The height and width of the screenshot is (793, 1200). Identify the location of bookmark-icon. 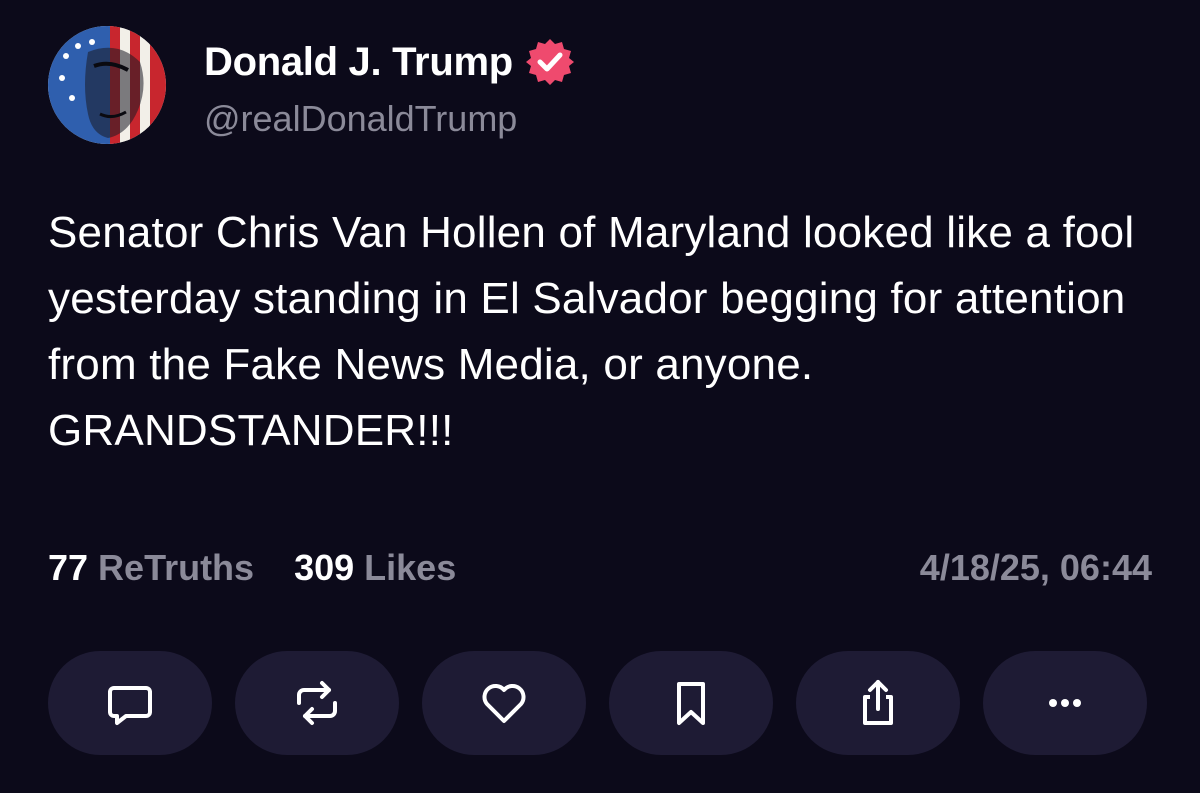
(691, 703).